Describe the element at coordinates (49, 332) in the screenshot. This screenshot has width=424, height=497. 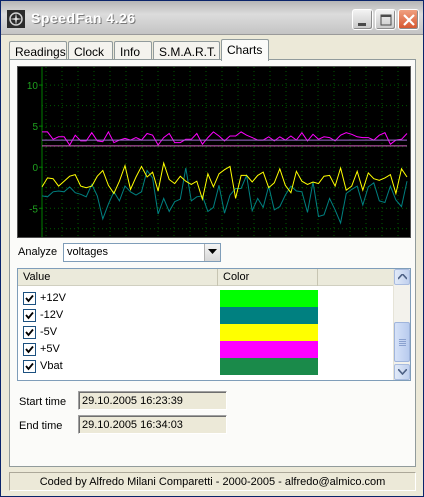
I see `series-label: -5V` at that location.